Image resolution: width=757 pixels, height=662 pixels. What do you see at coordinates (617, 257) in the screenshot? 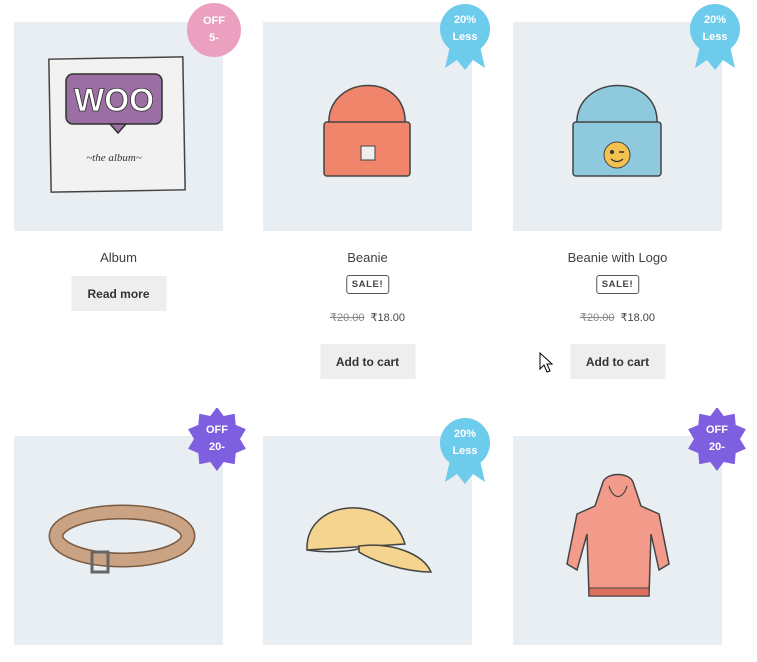
I see `product-title: Beanie with Logo` at bounding box center [617, 257].